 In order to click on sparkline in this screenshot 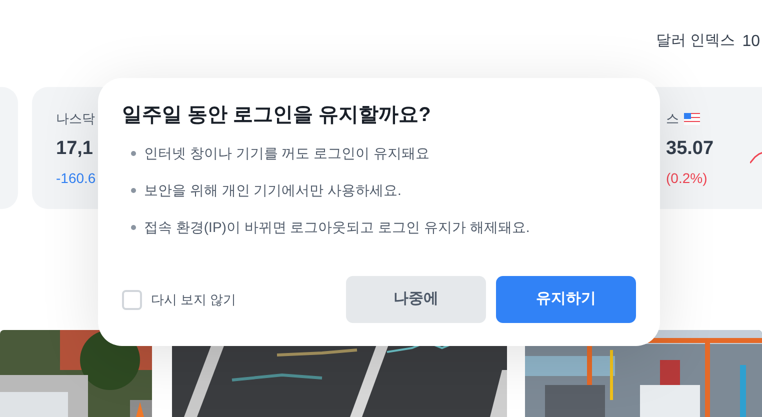, I will do `click(756, 158)`.